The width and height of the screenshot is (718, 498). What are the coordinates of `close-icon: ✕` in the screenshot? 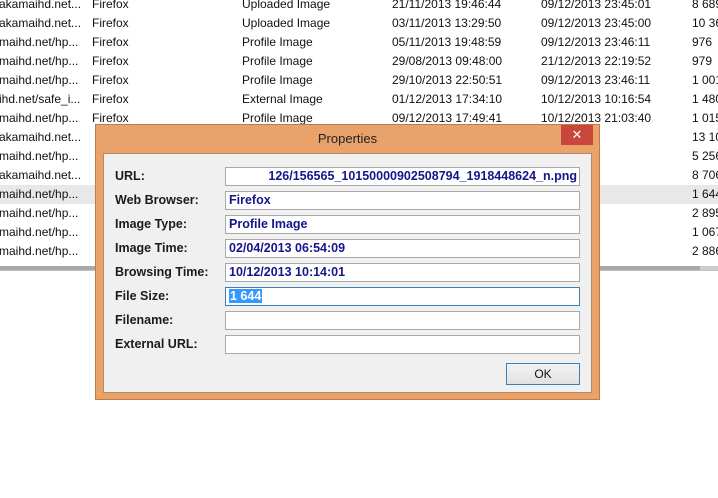 It's located at (577, 134).